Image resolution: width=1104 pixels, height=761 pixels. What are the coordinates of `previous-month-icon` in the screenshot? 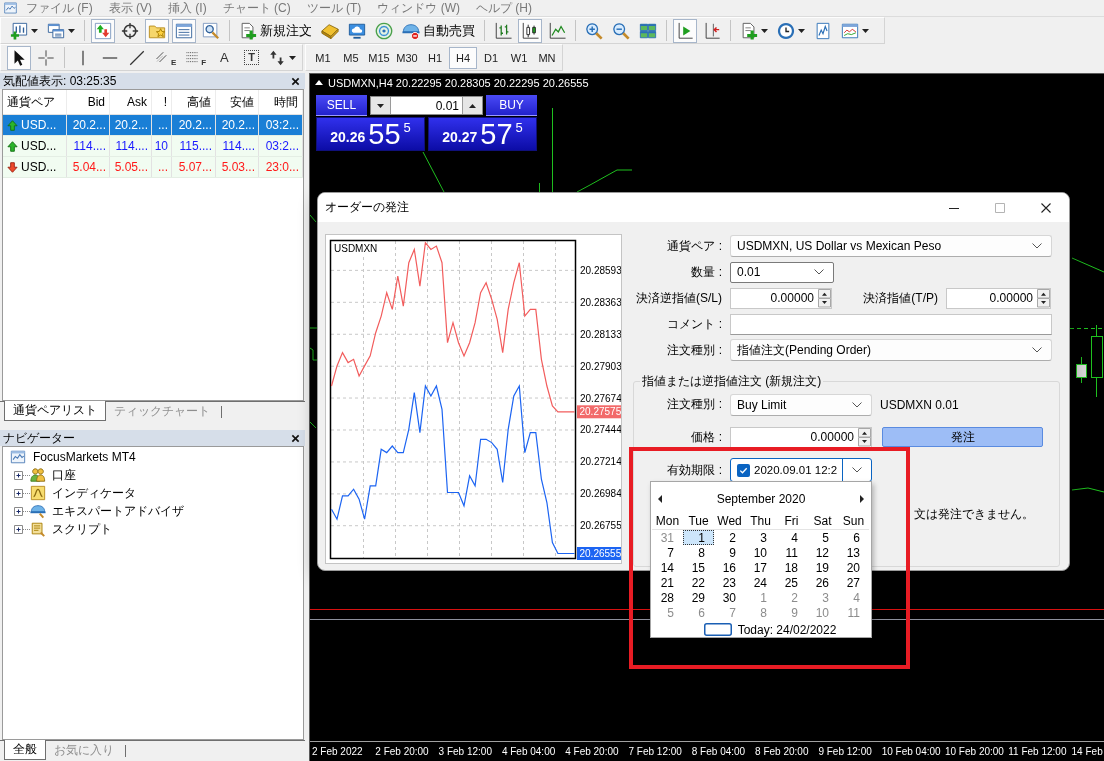 It's located at (660, 499).